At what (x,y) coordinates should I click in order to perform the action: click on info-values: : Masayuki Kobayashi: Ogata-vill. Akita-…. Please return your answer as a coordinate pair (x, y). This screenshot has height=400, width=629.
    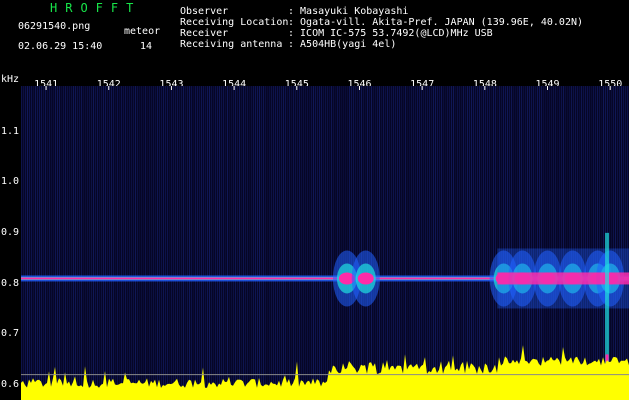
    Looking at the image, I should click on (435, 28).